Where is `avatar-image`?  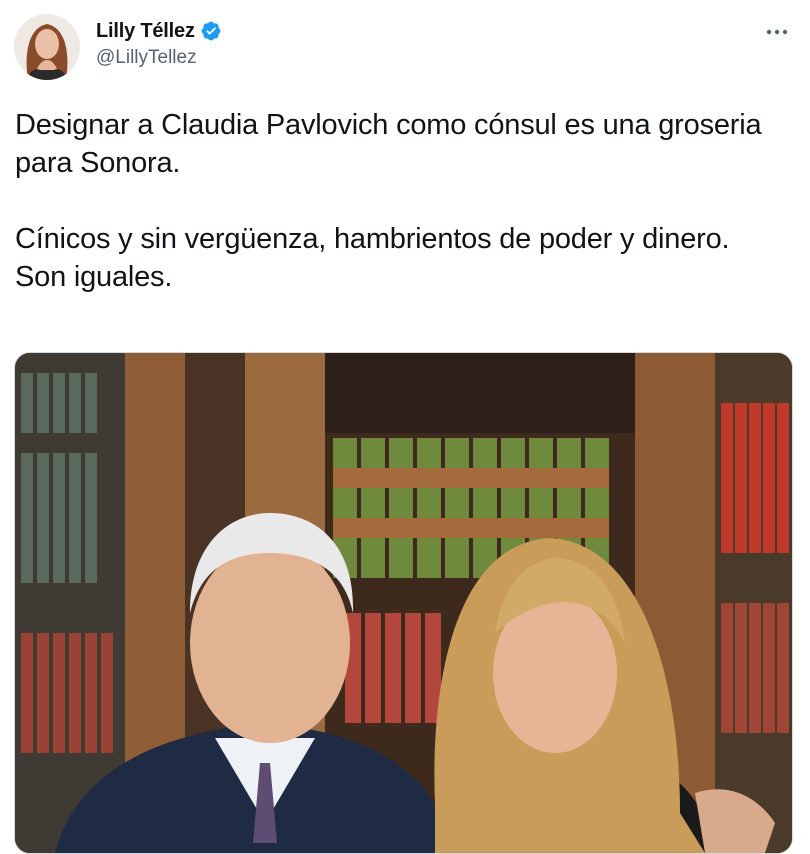 avatar-image is located at coordinates (47, 47).